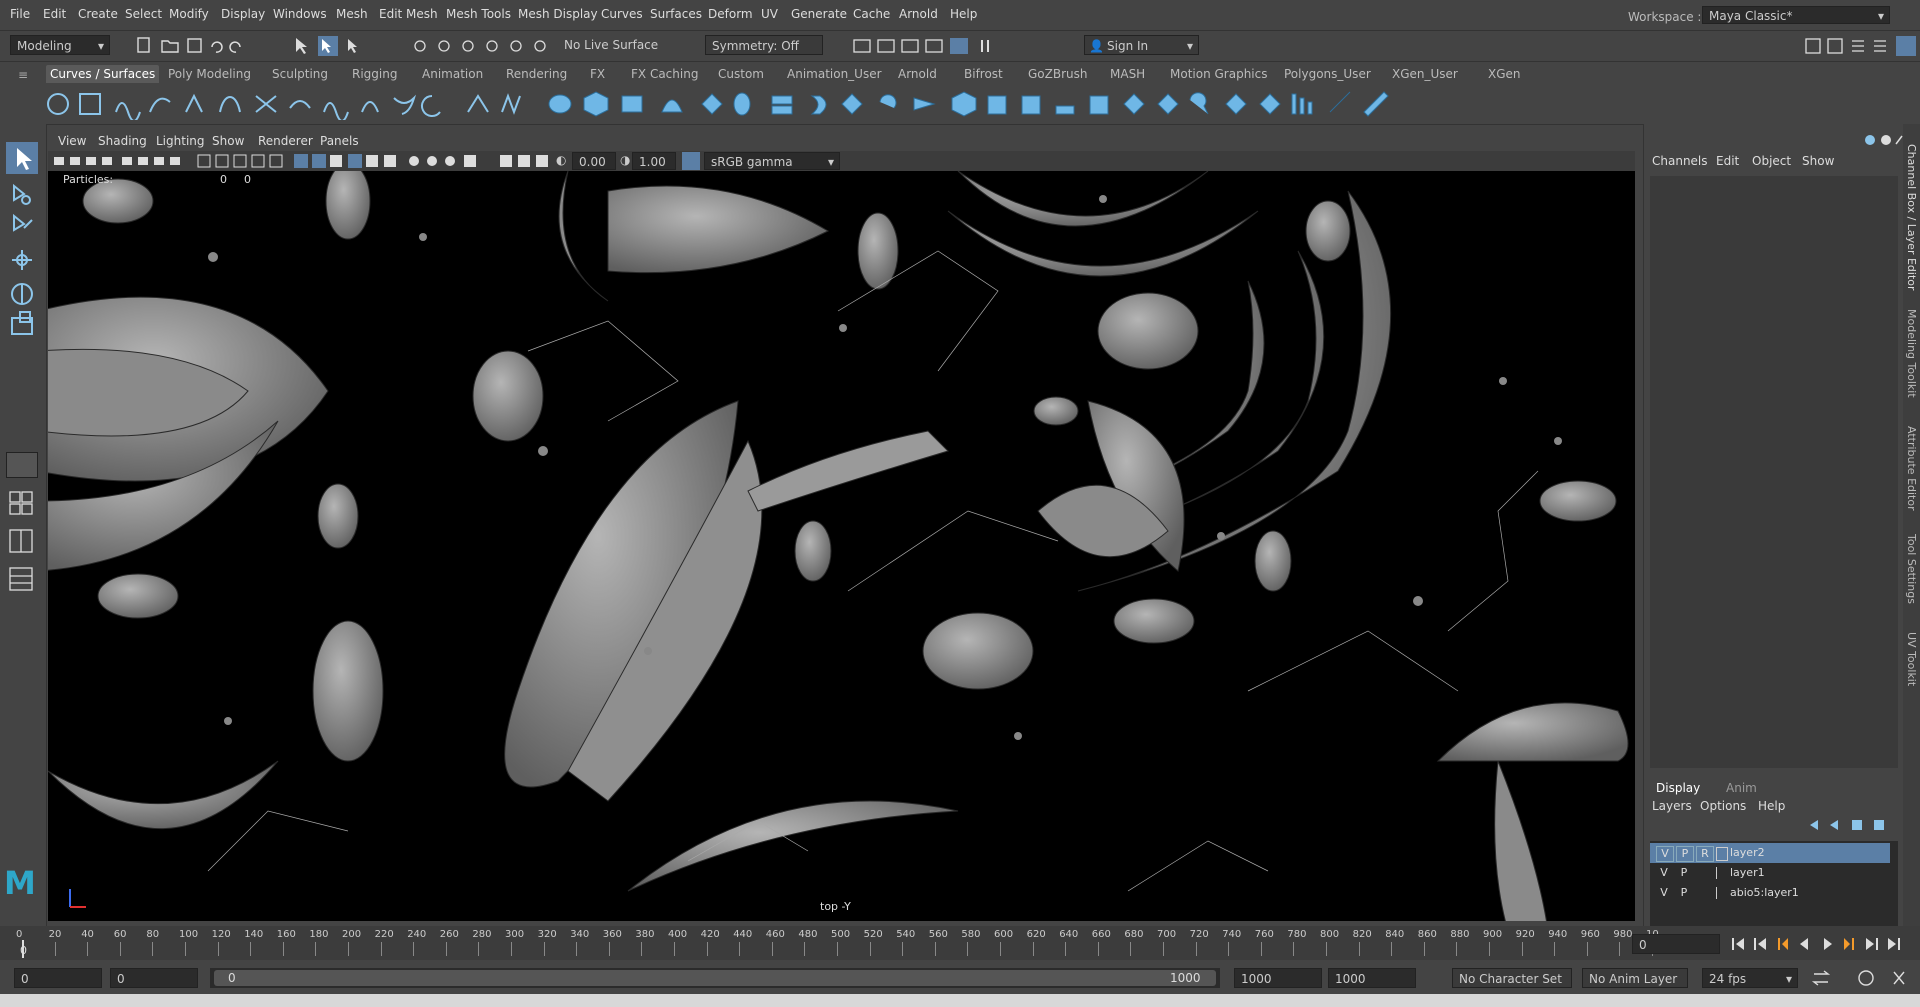  What do you see at coordinates (1863, 978) in the screenshot?
I see `range-extra-buttons` at bounding box center [1863, 978].